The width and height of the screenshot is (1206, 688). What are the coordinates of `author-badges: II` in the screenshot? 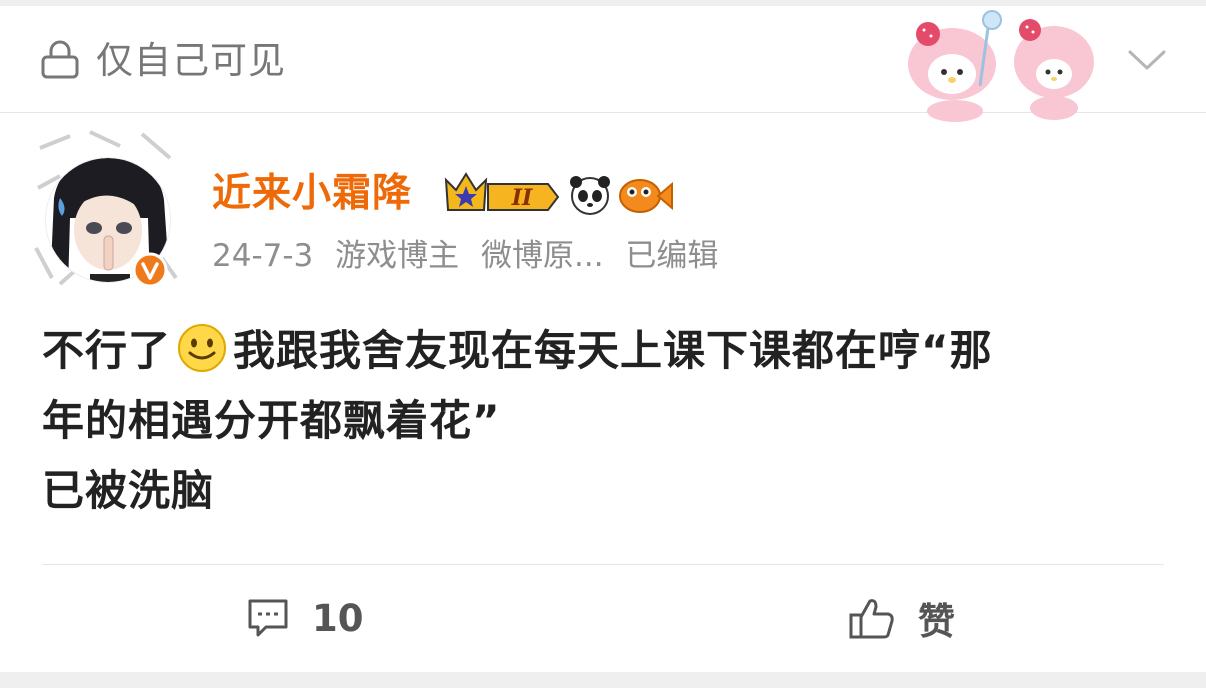 It's located at (558, 193).